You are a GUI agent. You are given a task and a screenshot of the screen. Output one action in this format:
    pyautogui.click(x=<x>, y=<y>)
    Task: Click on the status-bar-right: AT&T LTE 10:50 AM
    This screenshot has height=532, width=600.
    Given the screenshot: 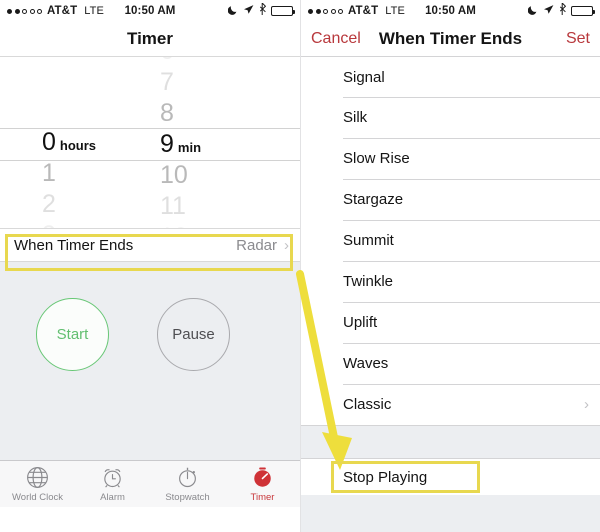 What is the action you would take?
    pyautogui.click(x=450, y=11)
    